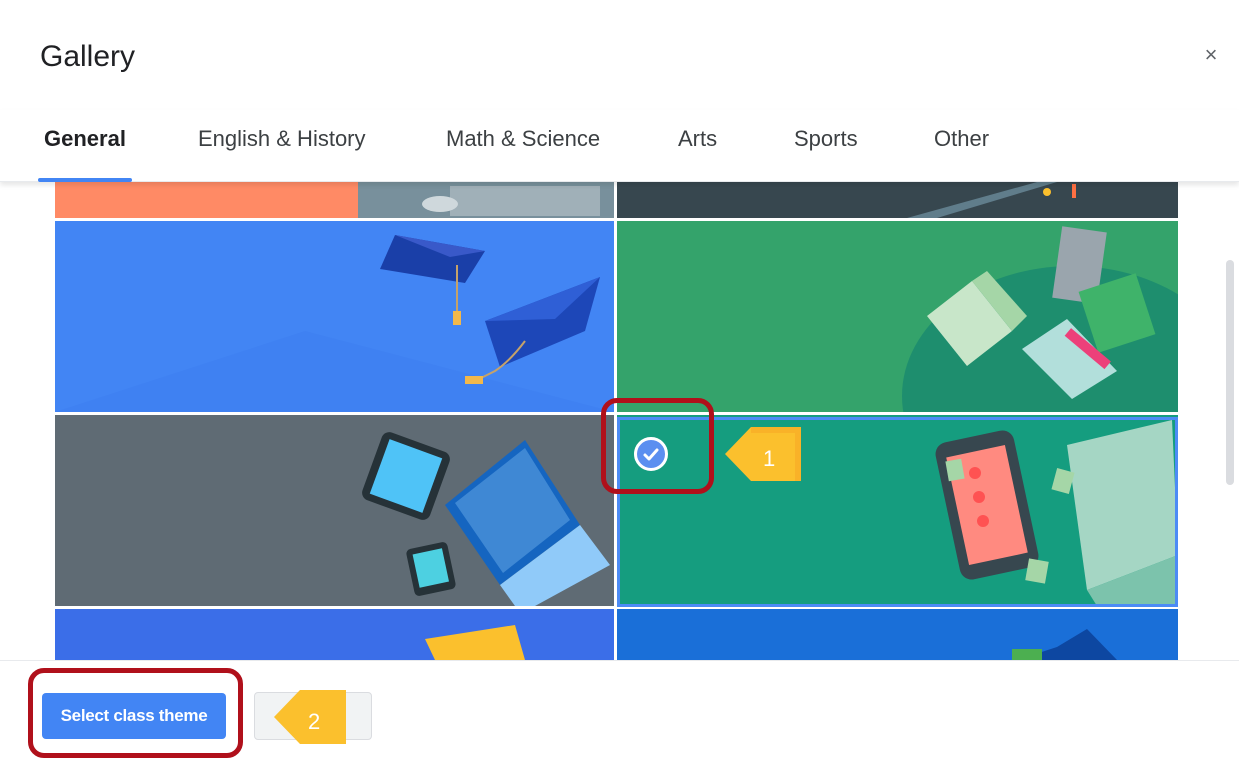 This screenshot has height=759, width=1239. What do you see at coordinates (1211, 55) in the screenshot?
I see `close-icon: ×` at bounding box center [1211, 55].